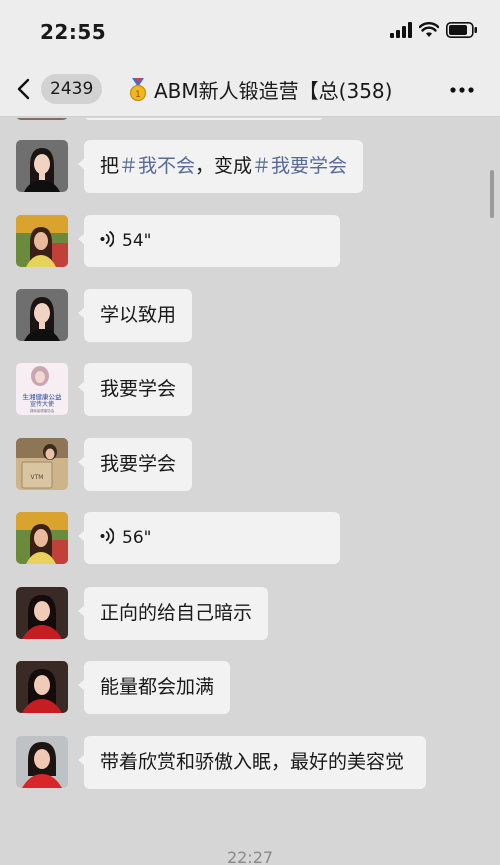 The image size is (500, 865). I want to click on avatar-card-text: 生湘健康公益, so click(43, 396).